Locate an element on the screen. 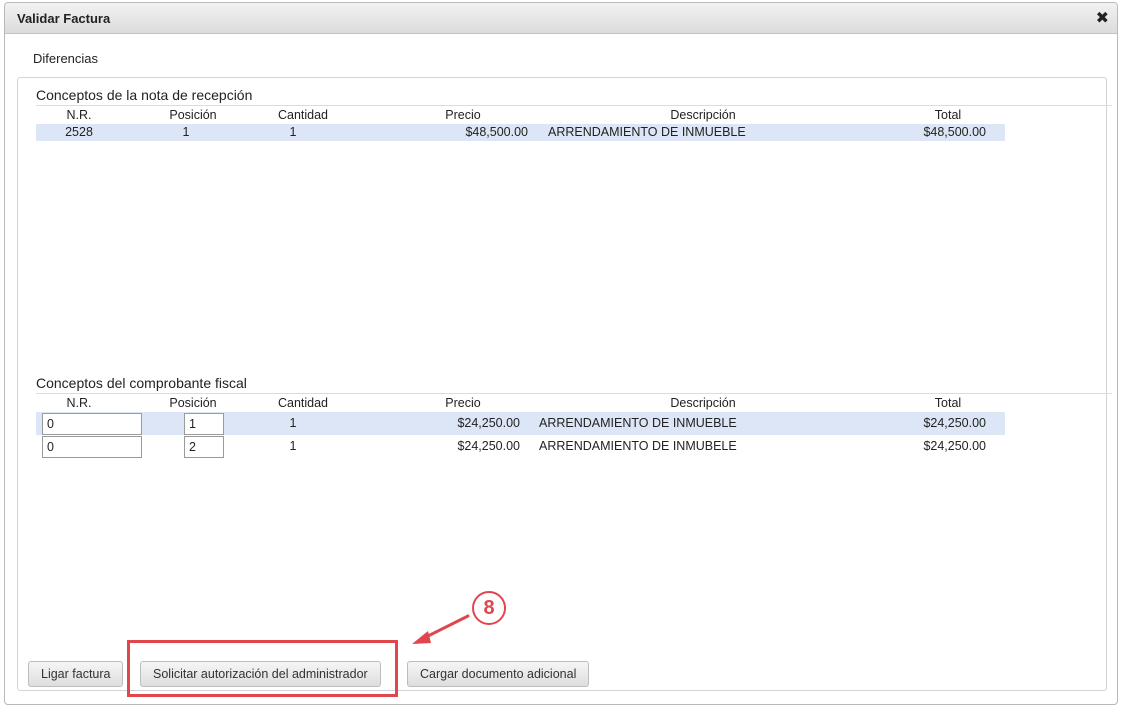  reception-divider is located at coordinates (574, 105).